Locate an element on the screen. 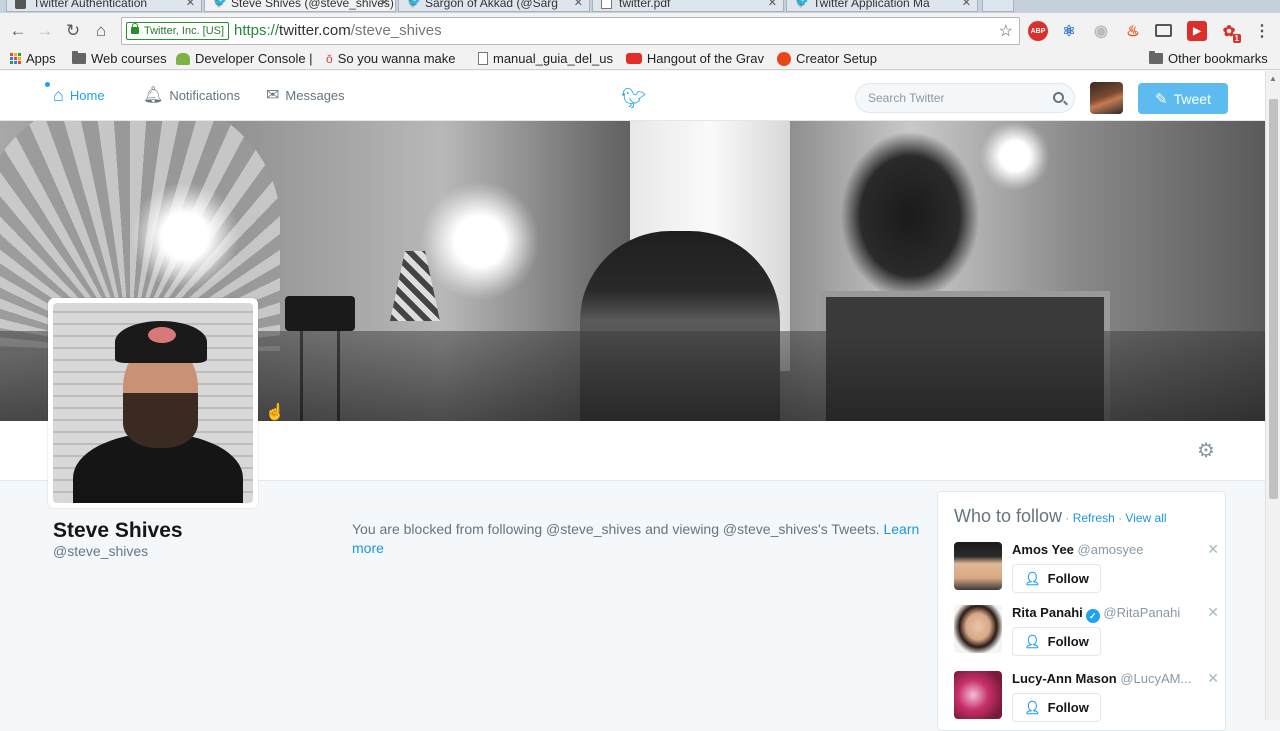  tweet-button-label: Tweet is located at coordinates (1192, 98).